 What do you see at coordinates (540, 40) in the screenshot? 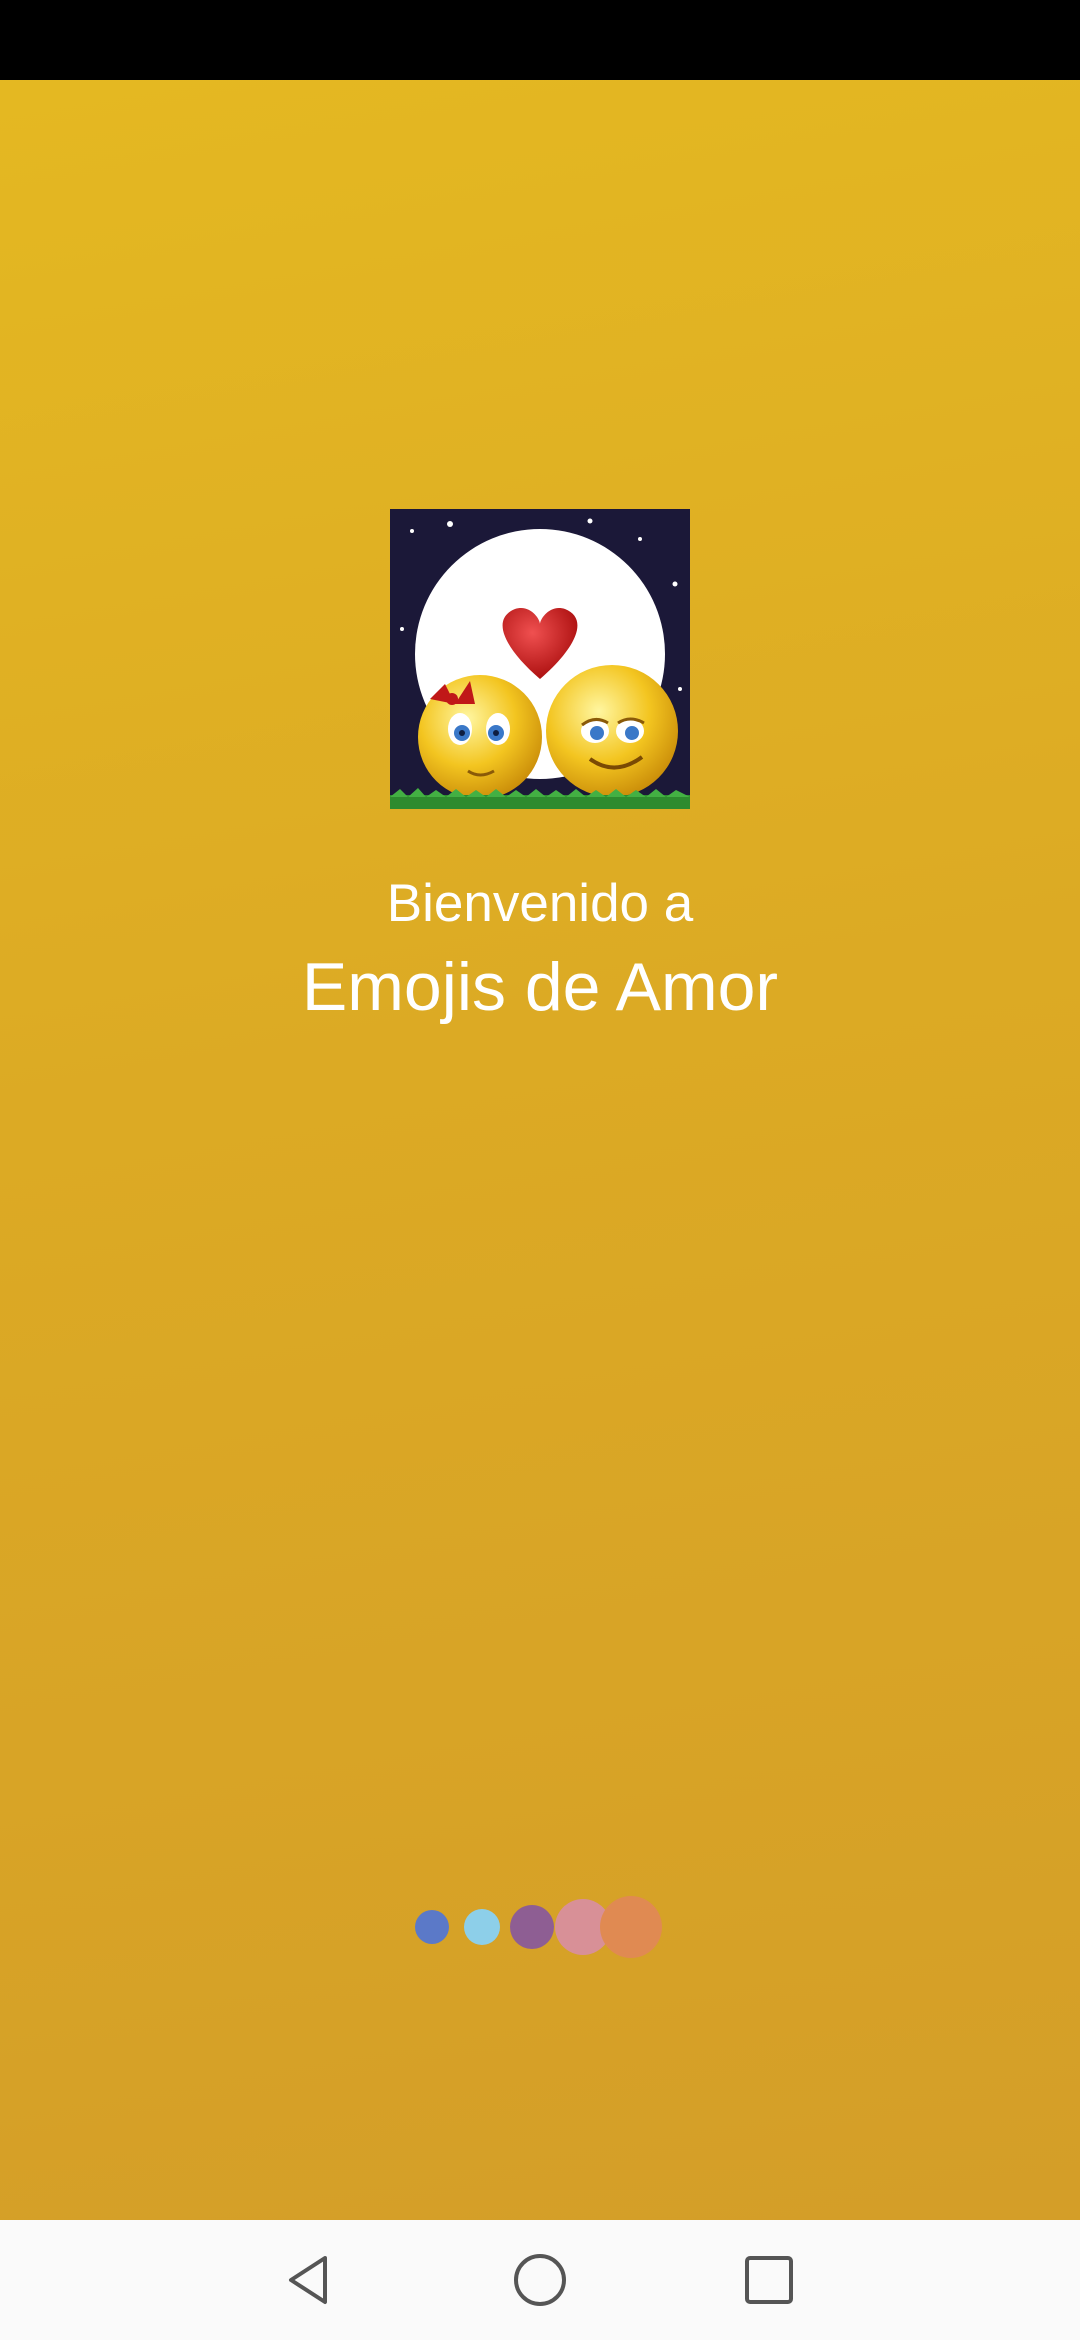
I see `status-bar` at bounding box center [540, 40].